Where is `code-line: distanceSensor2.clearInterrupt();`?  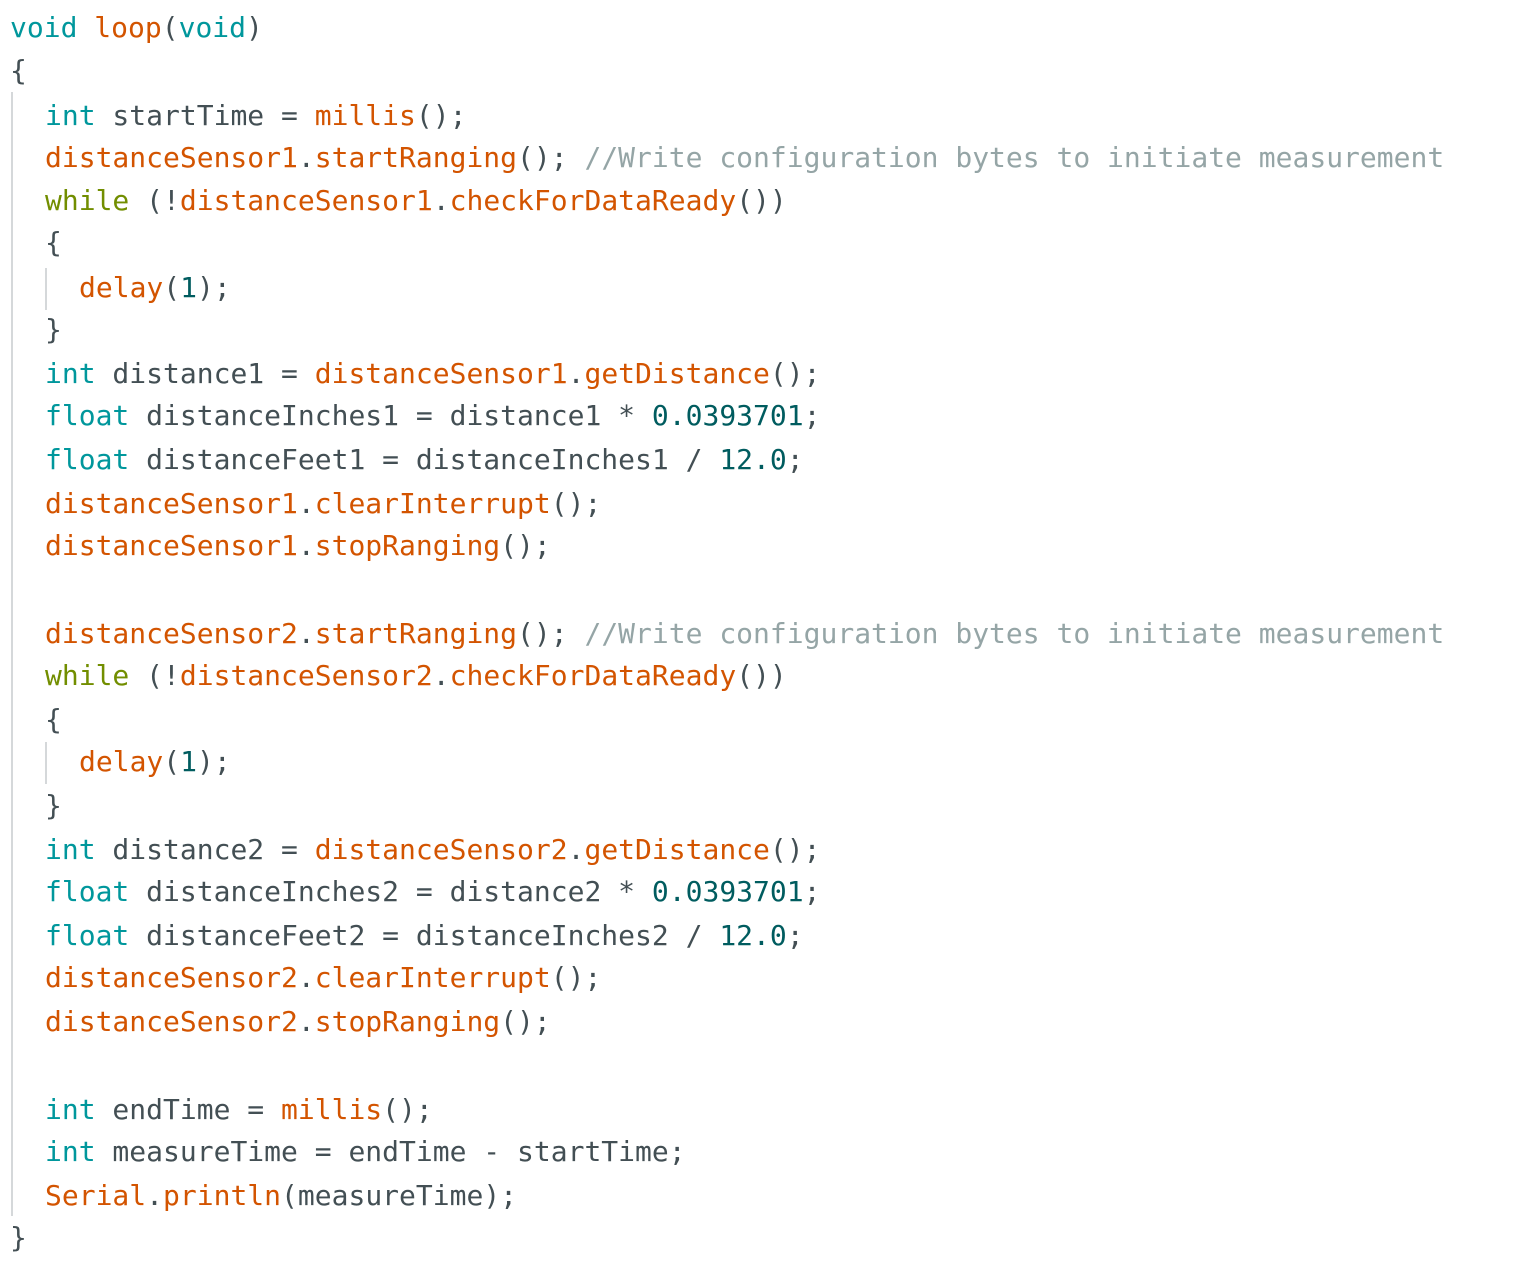
code-line: distanceSensor2.clearInterrupt(); is located at coordinates (323, 977).